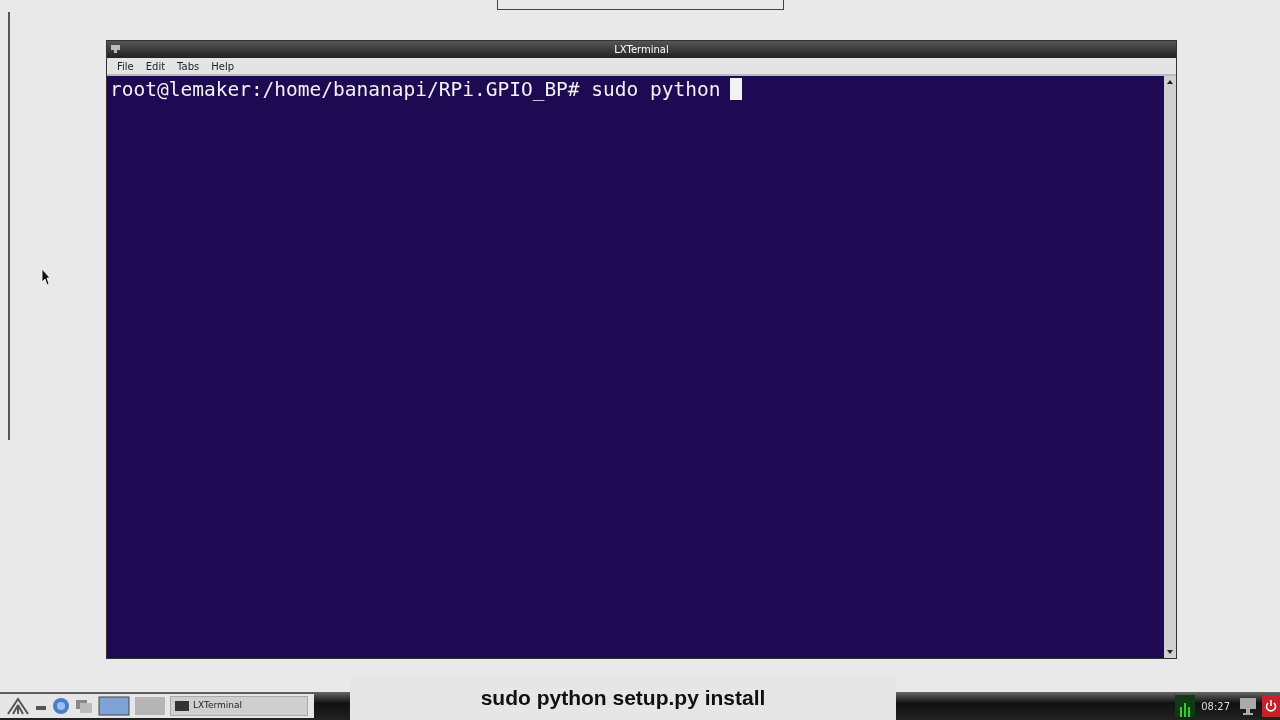 The image size is (1280, 720). What do you see at coordinates (115, 49) in the screenshot?
I see `window-menu-icon` at bounding box center [115, 49].